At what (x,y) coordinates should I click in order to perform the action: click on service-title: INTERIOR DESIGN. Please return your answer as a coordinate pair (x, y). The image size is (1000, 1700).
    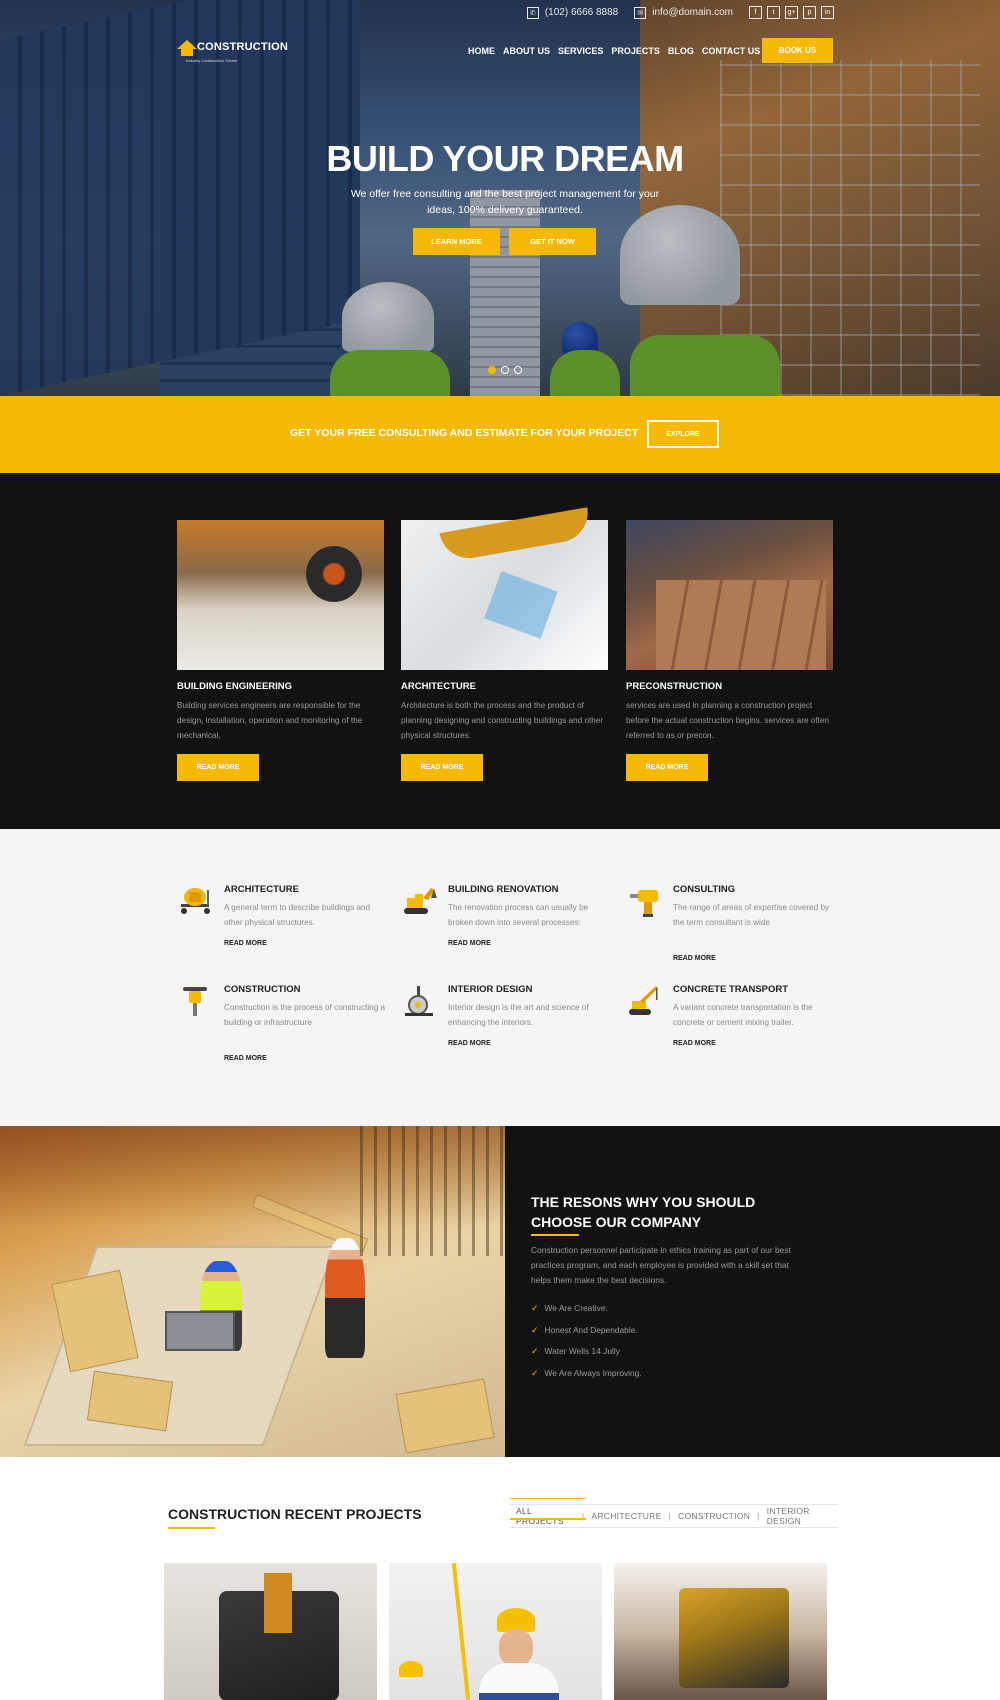
    Looking at the image, I should click on (490, 989).